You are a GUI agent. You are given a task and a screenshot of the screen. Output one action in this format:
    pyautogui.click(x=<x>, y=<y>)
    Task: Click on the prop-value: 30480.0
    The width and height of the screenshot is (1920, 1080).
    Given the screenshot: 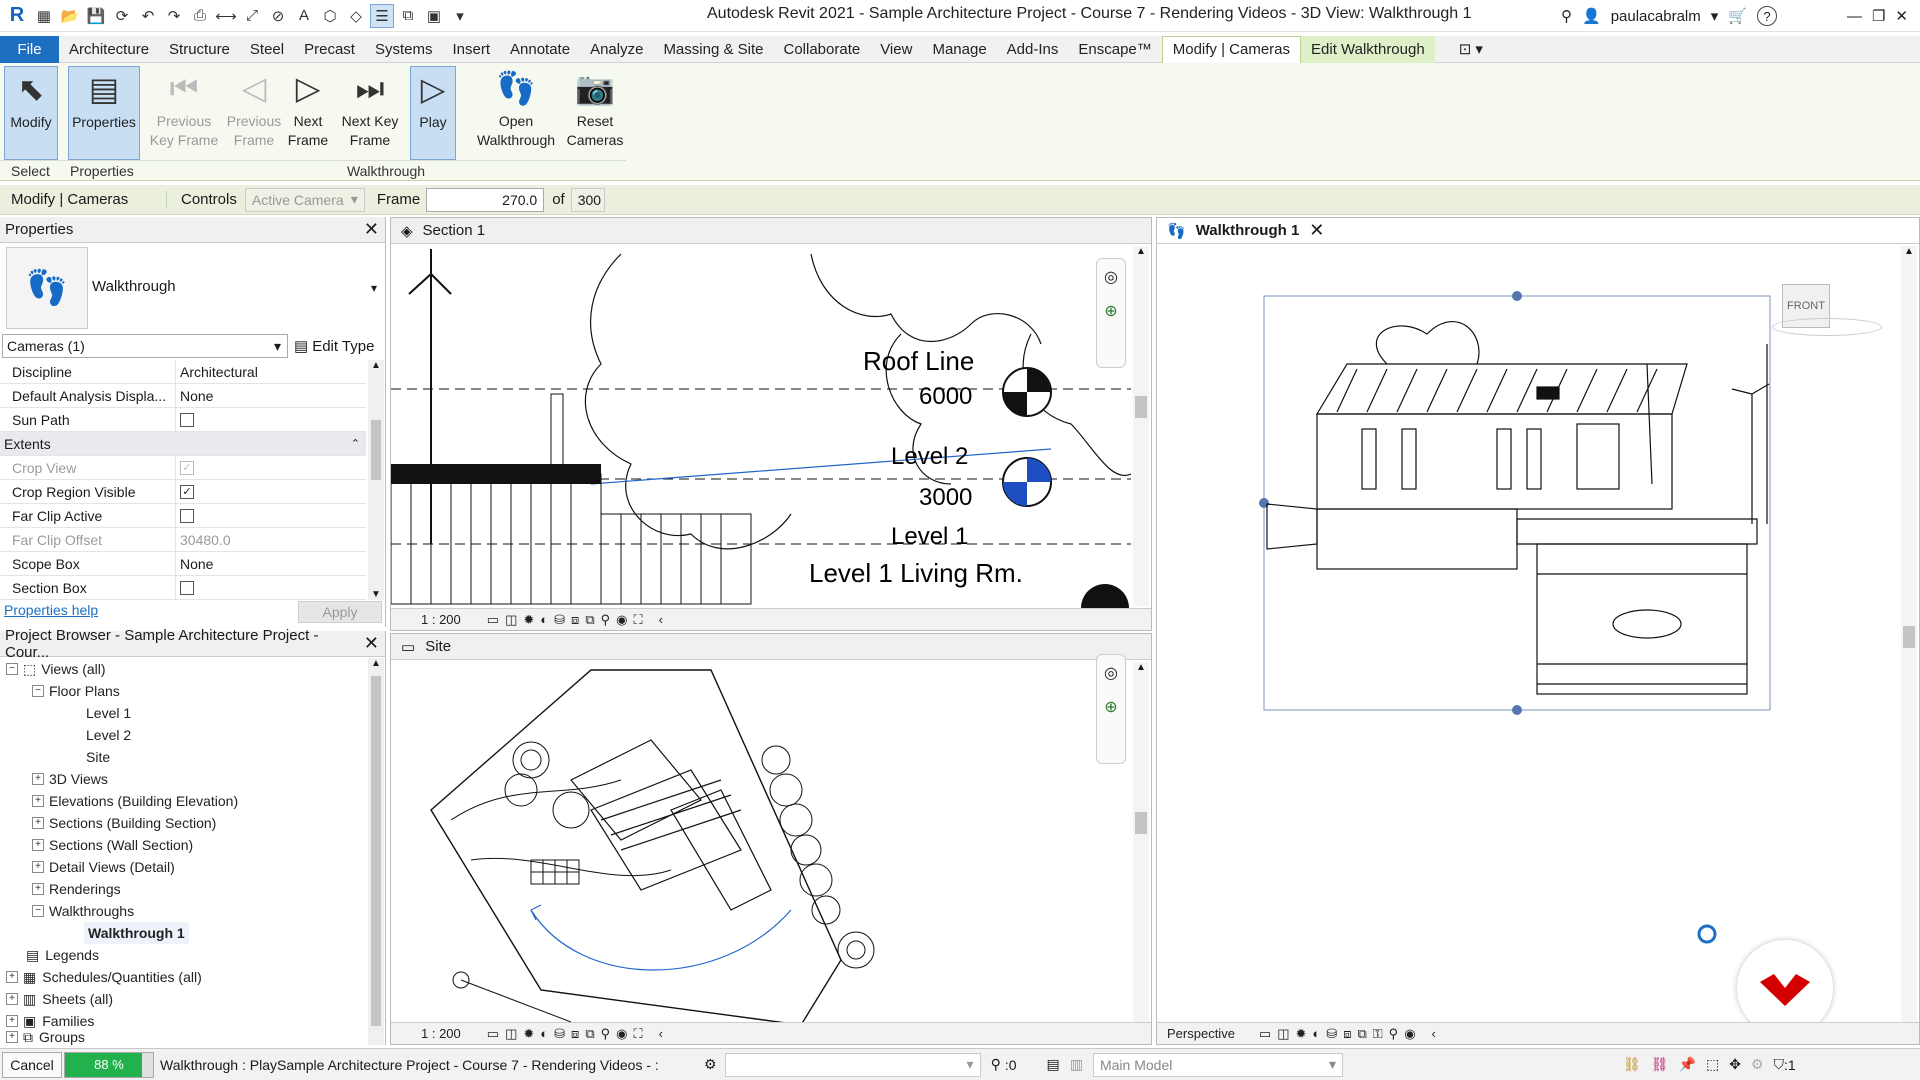 What is the action you would take?
    pyautogui.click(x=271, y=540)
    